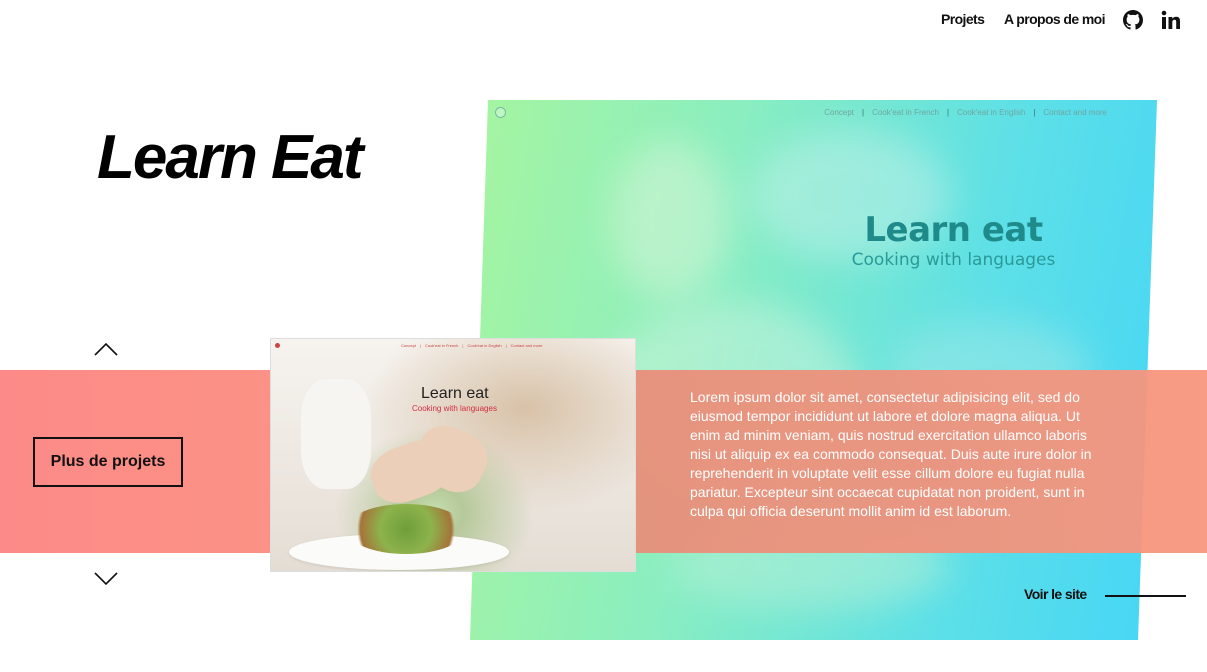 Image resolution: width=1207 pixels, height=672 pixels. Describe the element at coordinates (991, 112) in the screenshot. I see `hero-mini-nav-item: Cook'eat in English` at that location.